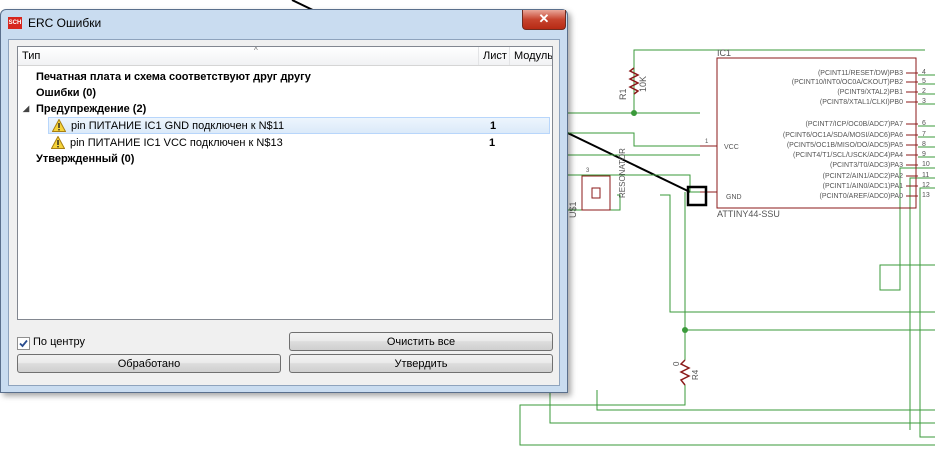 The height and width of the screenshot is (450, 935). Describe the element at coordinates (421, 363) in the screenshot. I see `approve-button: Утвердить` at that location.